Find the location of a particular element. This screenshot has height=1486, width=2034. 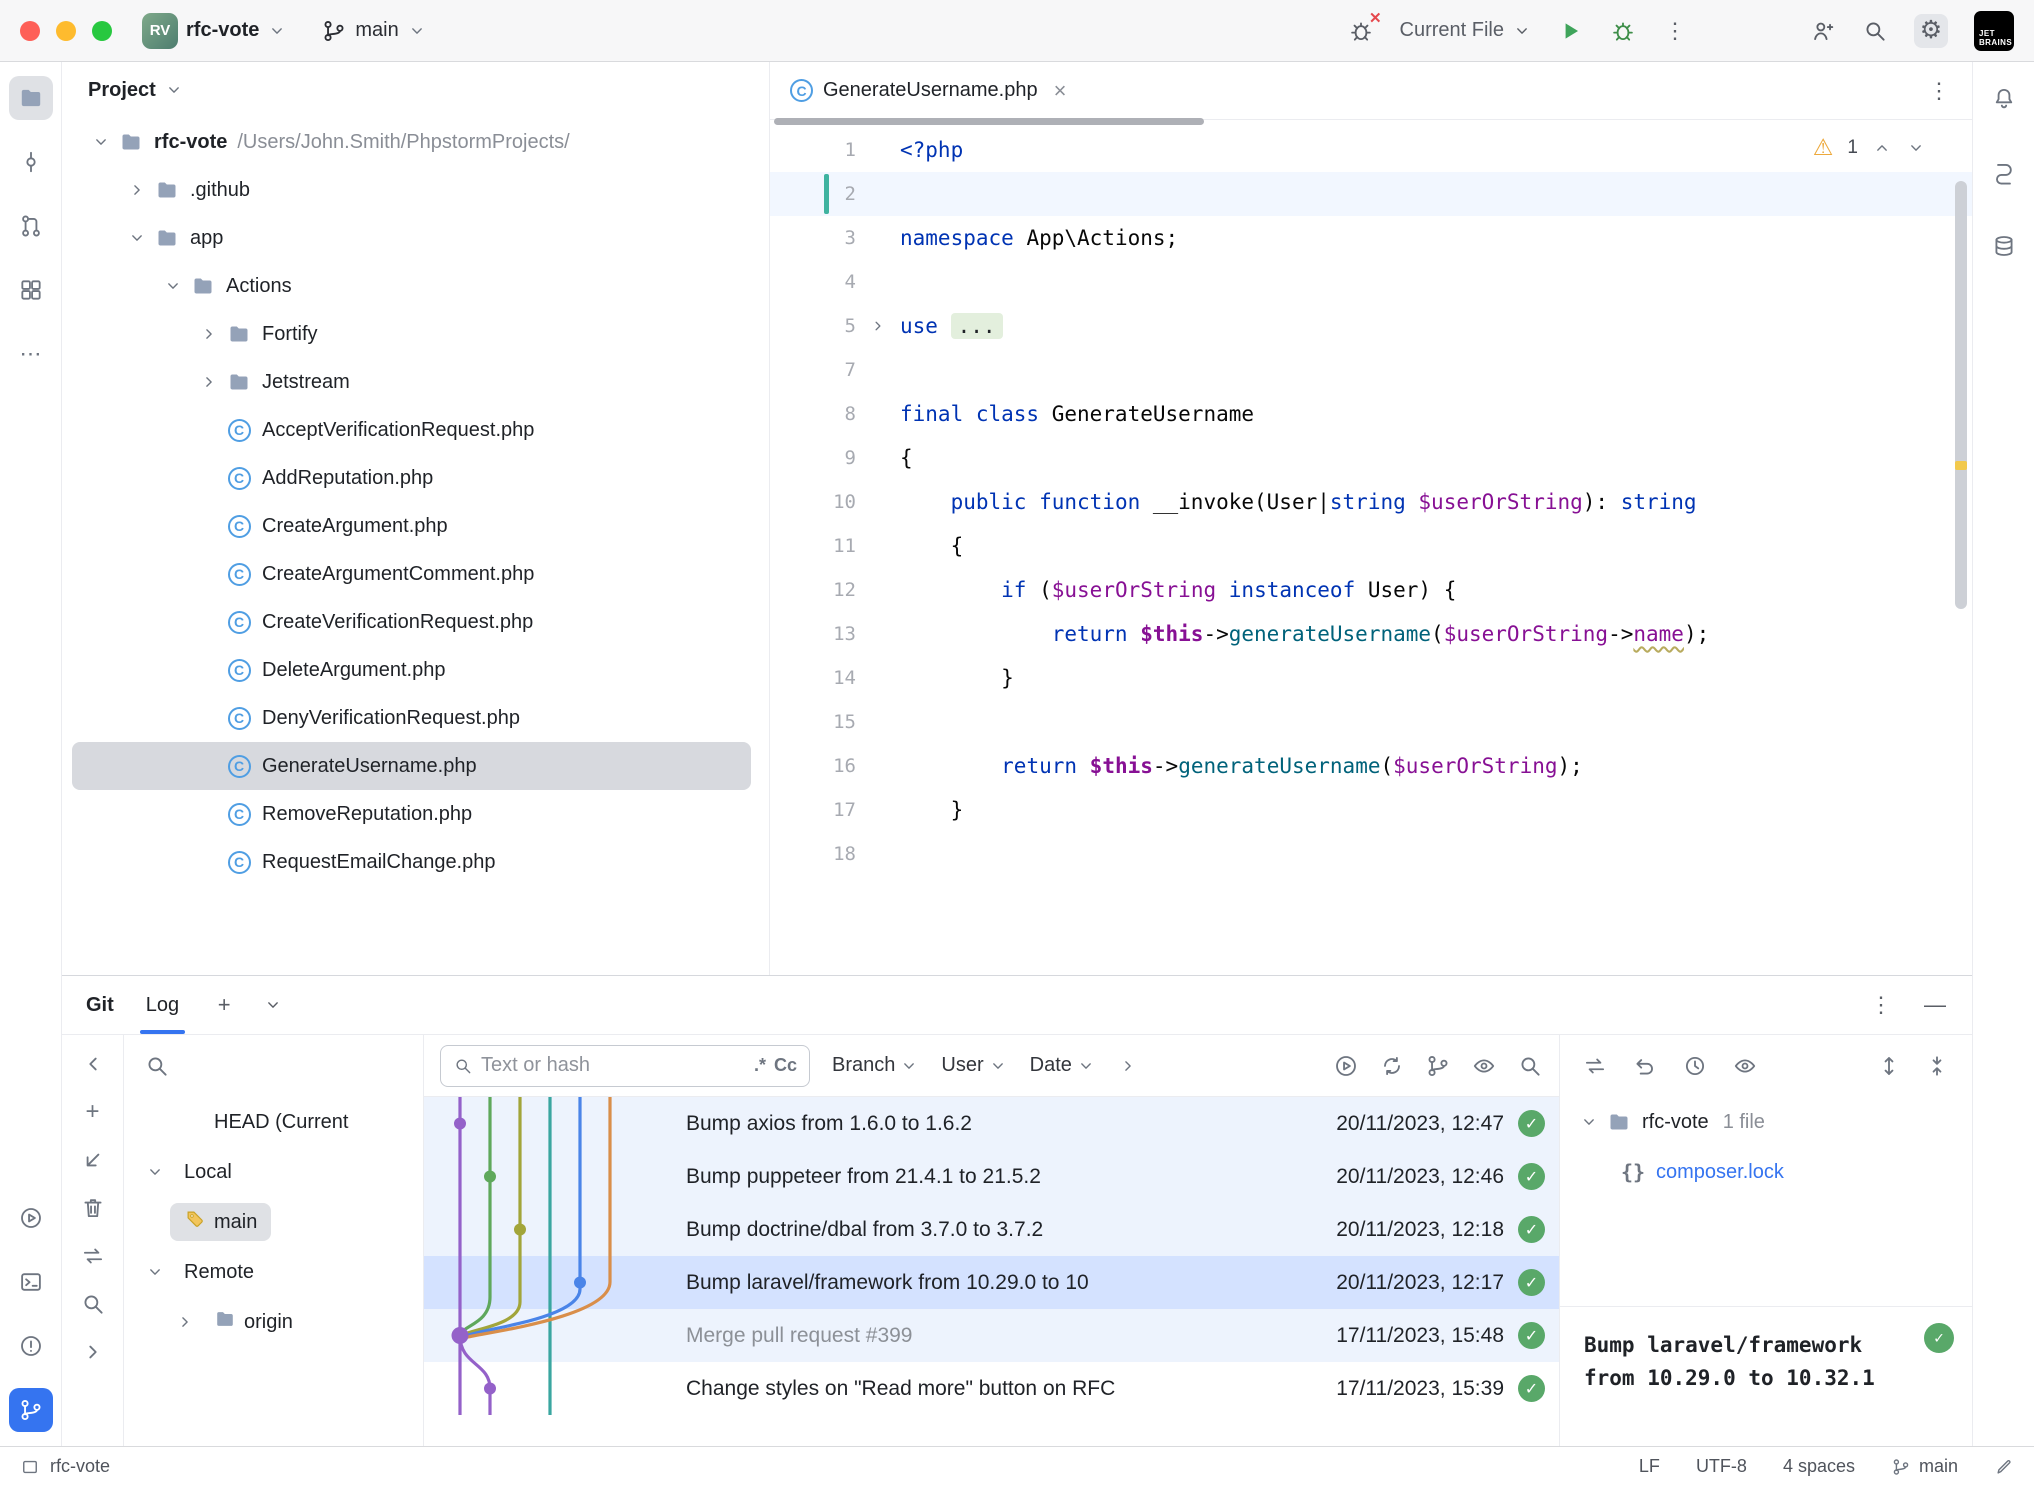

structure-button is located at coordinates (31, 290).